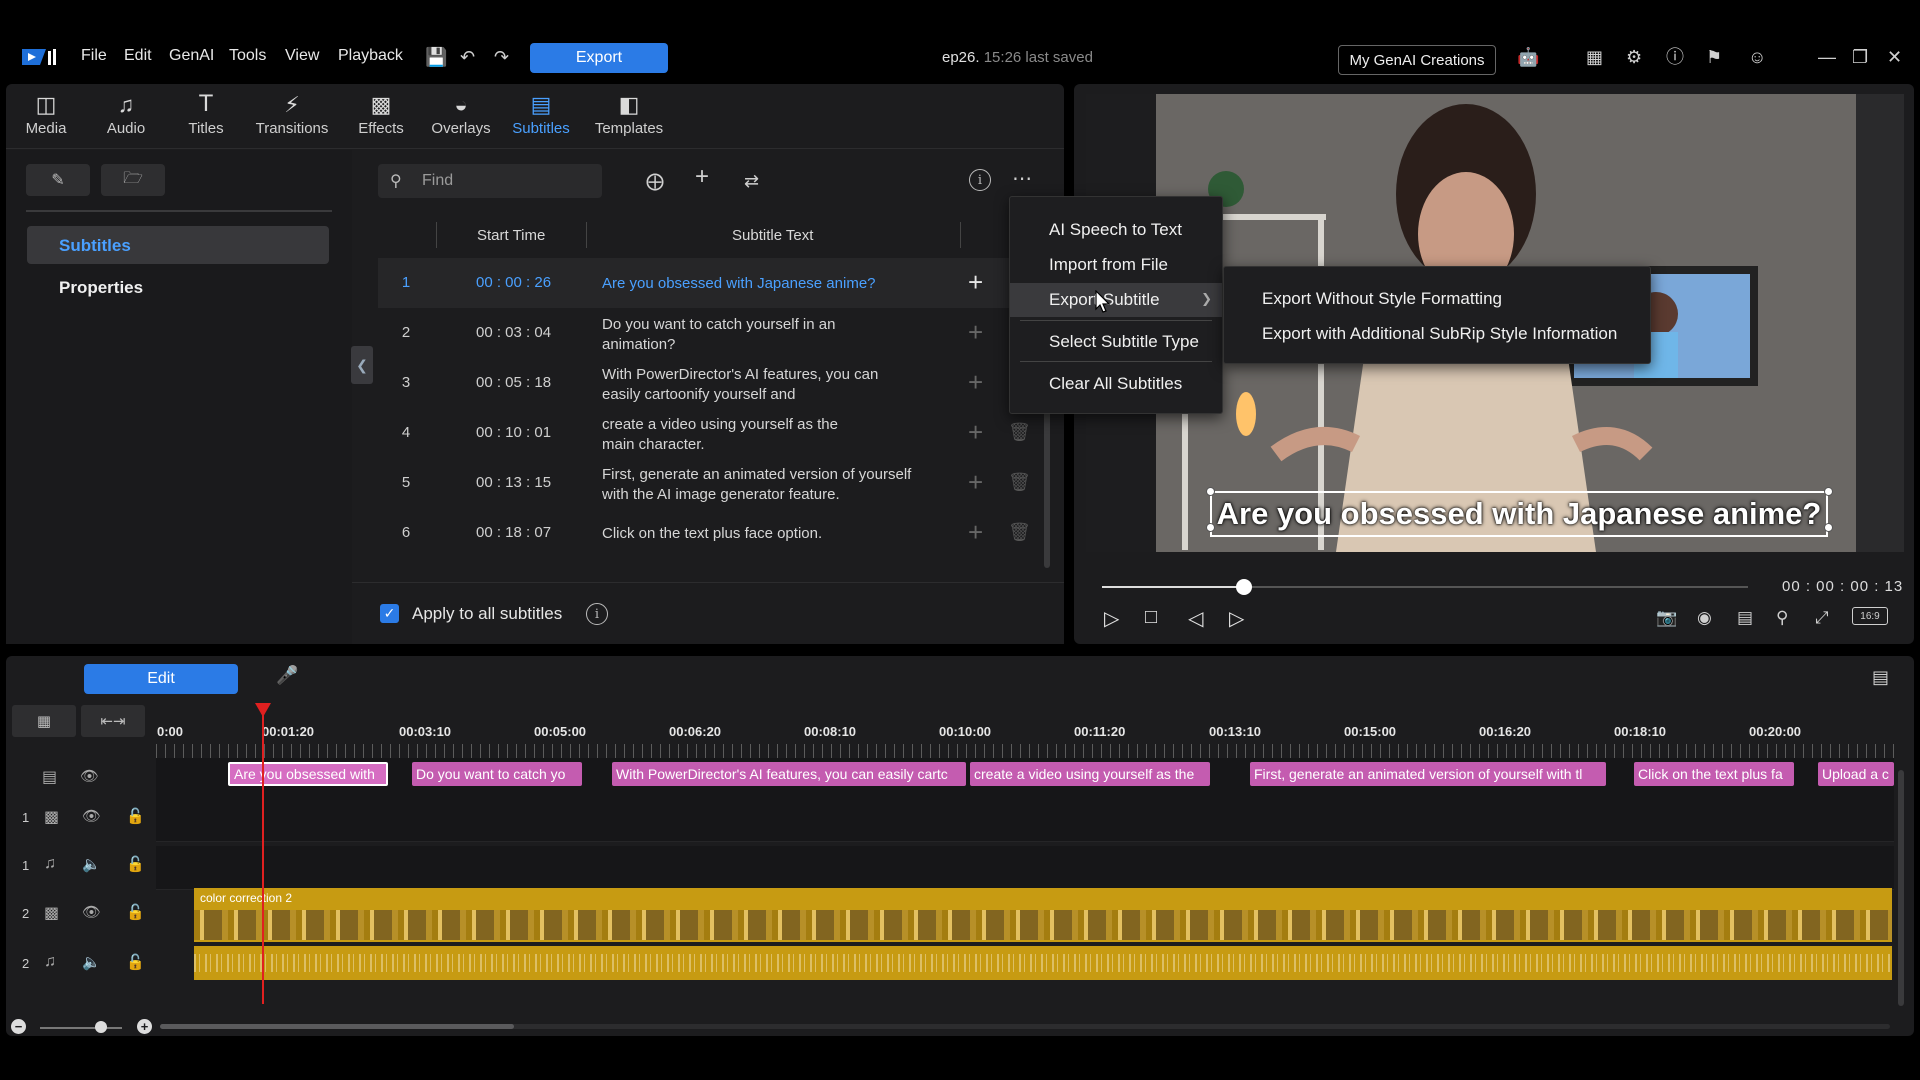  What do you see at coordinates (1757, 57) in the screenshot?
I see `account-icon: ☺` at bounding box center [1757, 57].